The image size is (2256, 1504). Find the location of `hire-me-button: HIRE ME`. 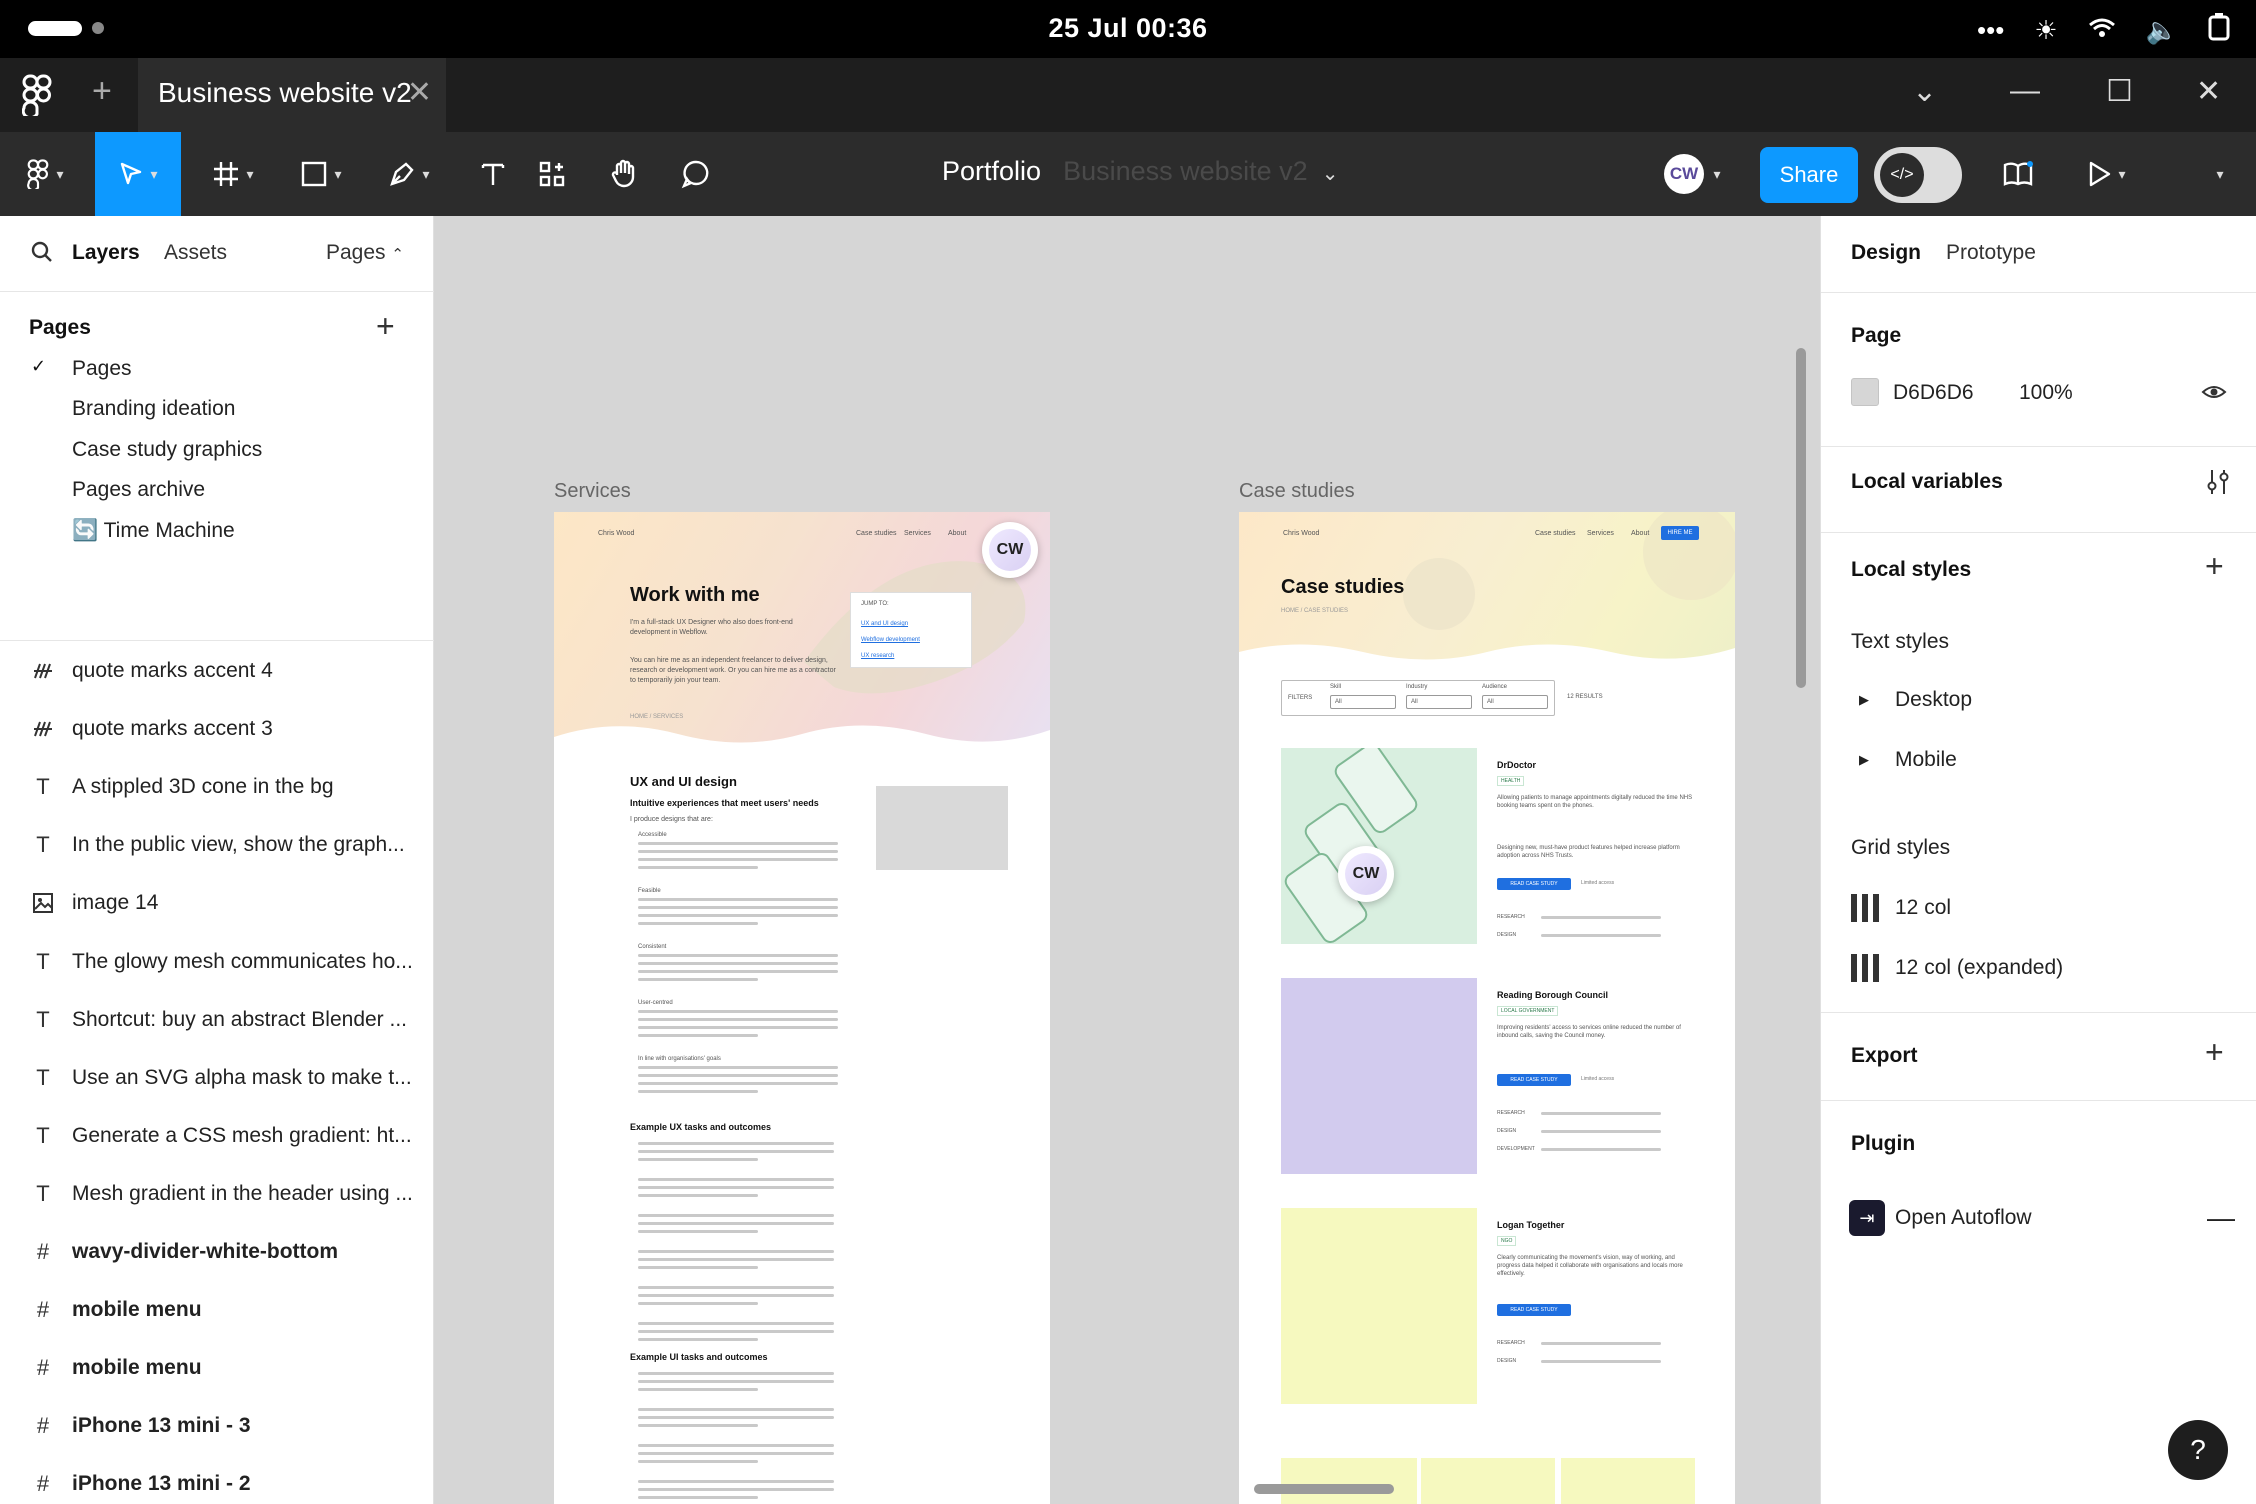

hire-me-button: HIRE ME is located at coordinates (1680, 533).